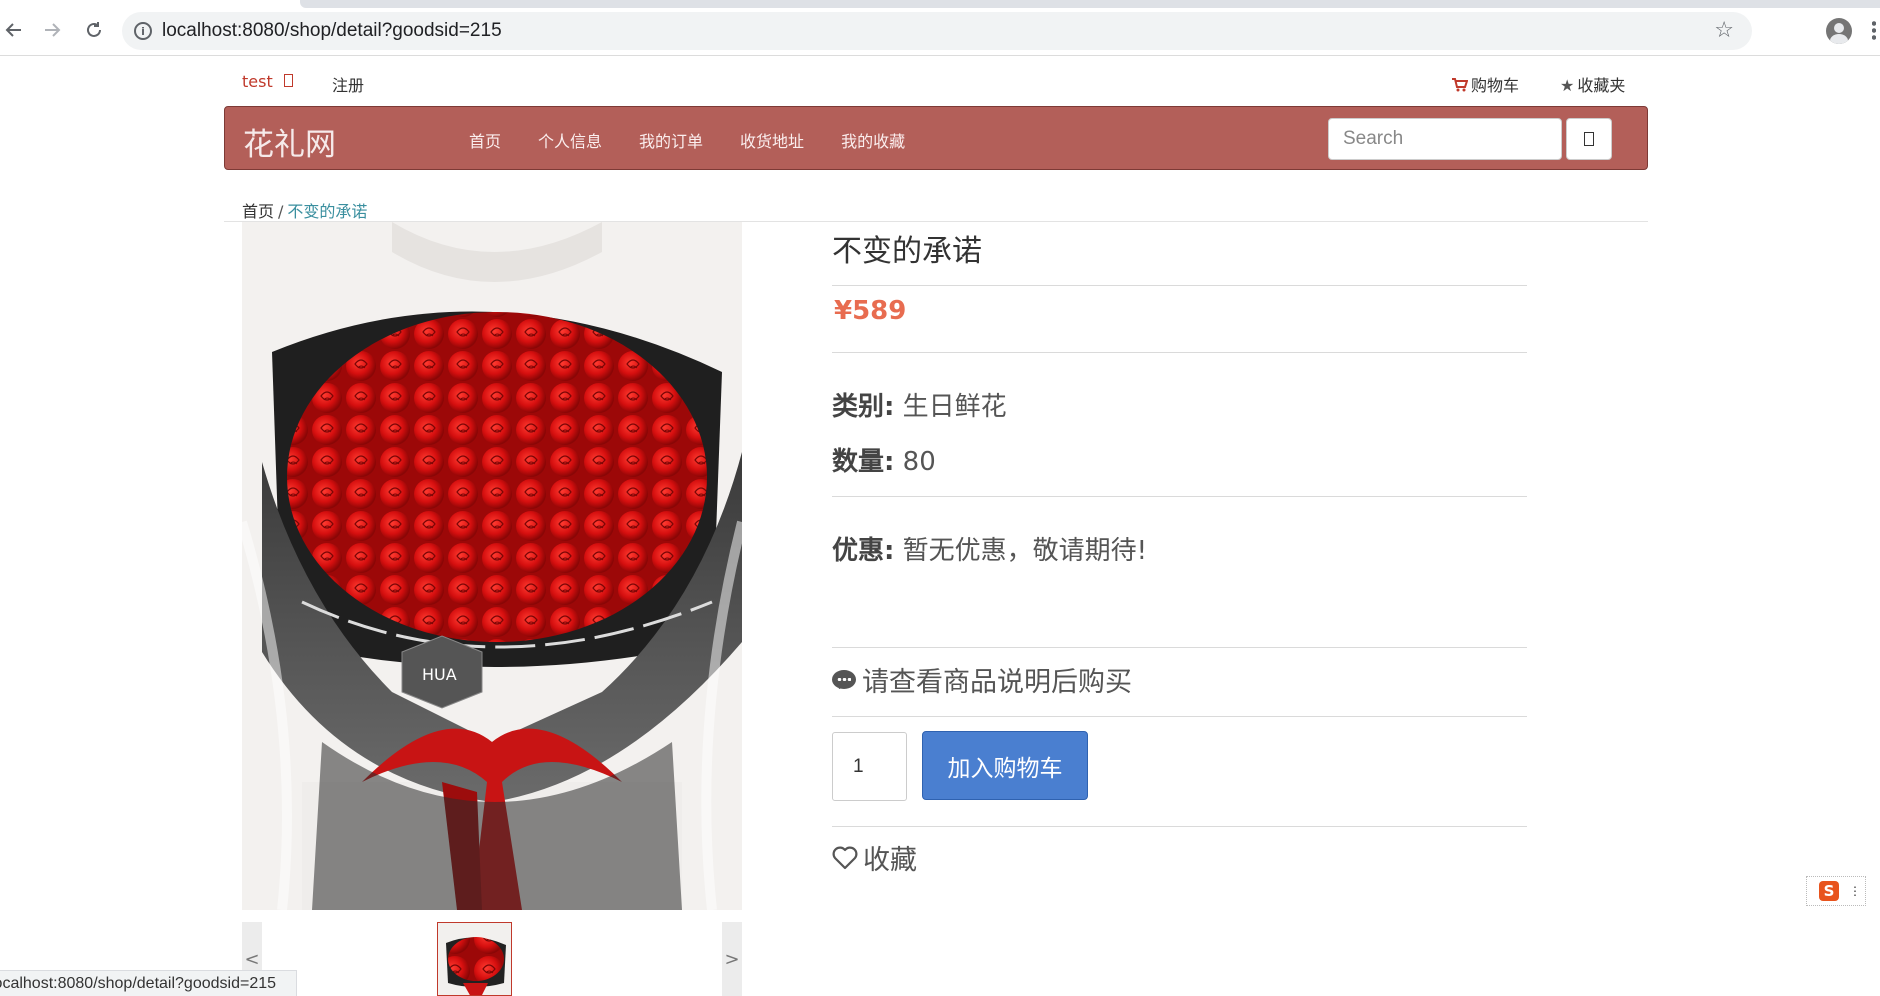 The image size is (1880, 996). I want to click on forward-button, so click(52, 30).